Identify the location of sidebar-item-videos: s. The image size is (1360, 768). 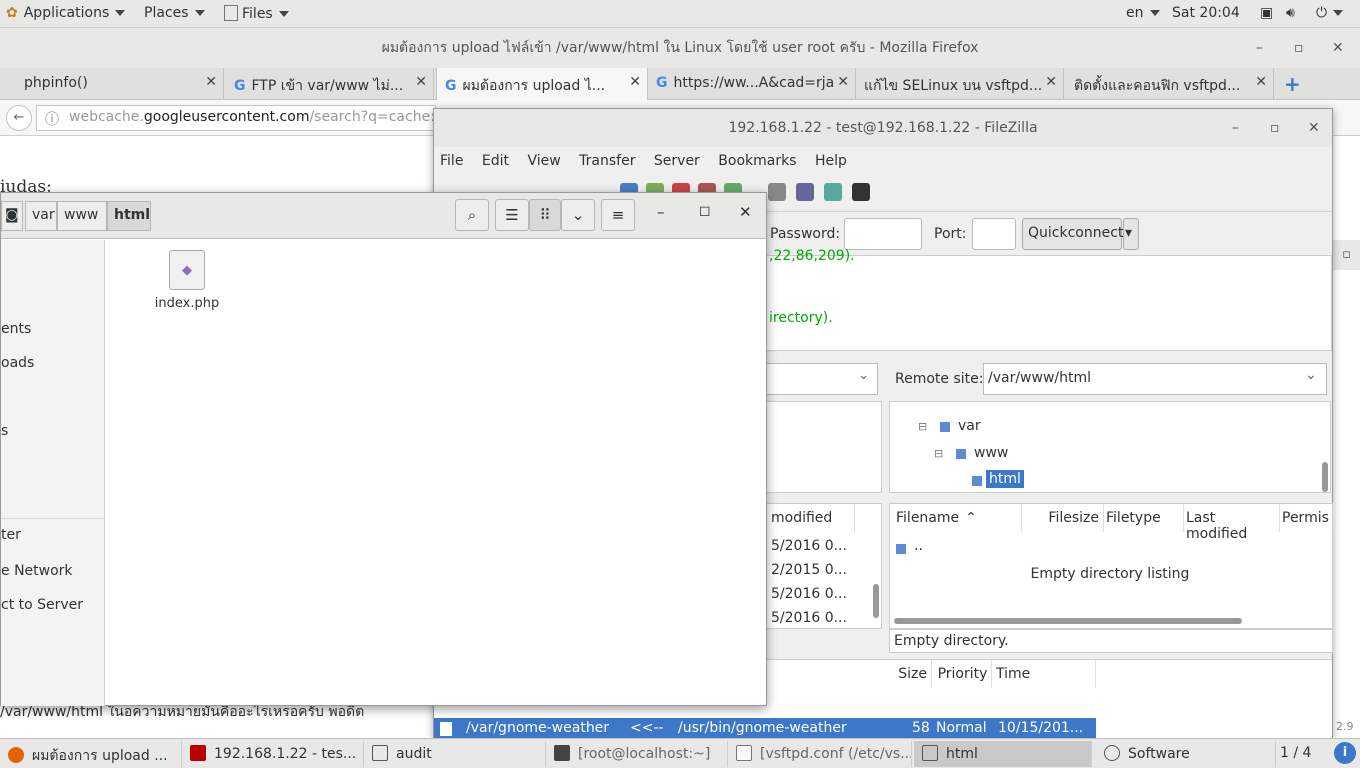
(4, 431).